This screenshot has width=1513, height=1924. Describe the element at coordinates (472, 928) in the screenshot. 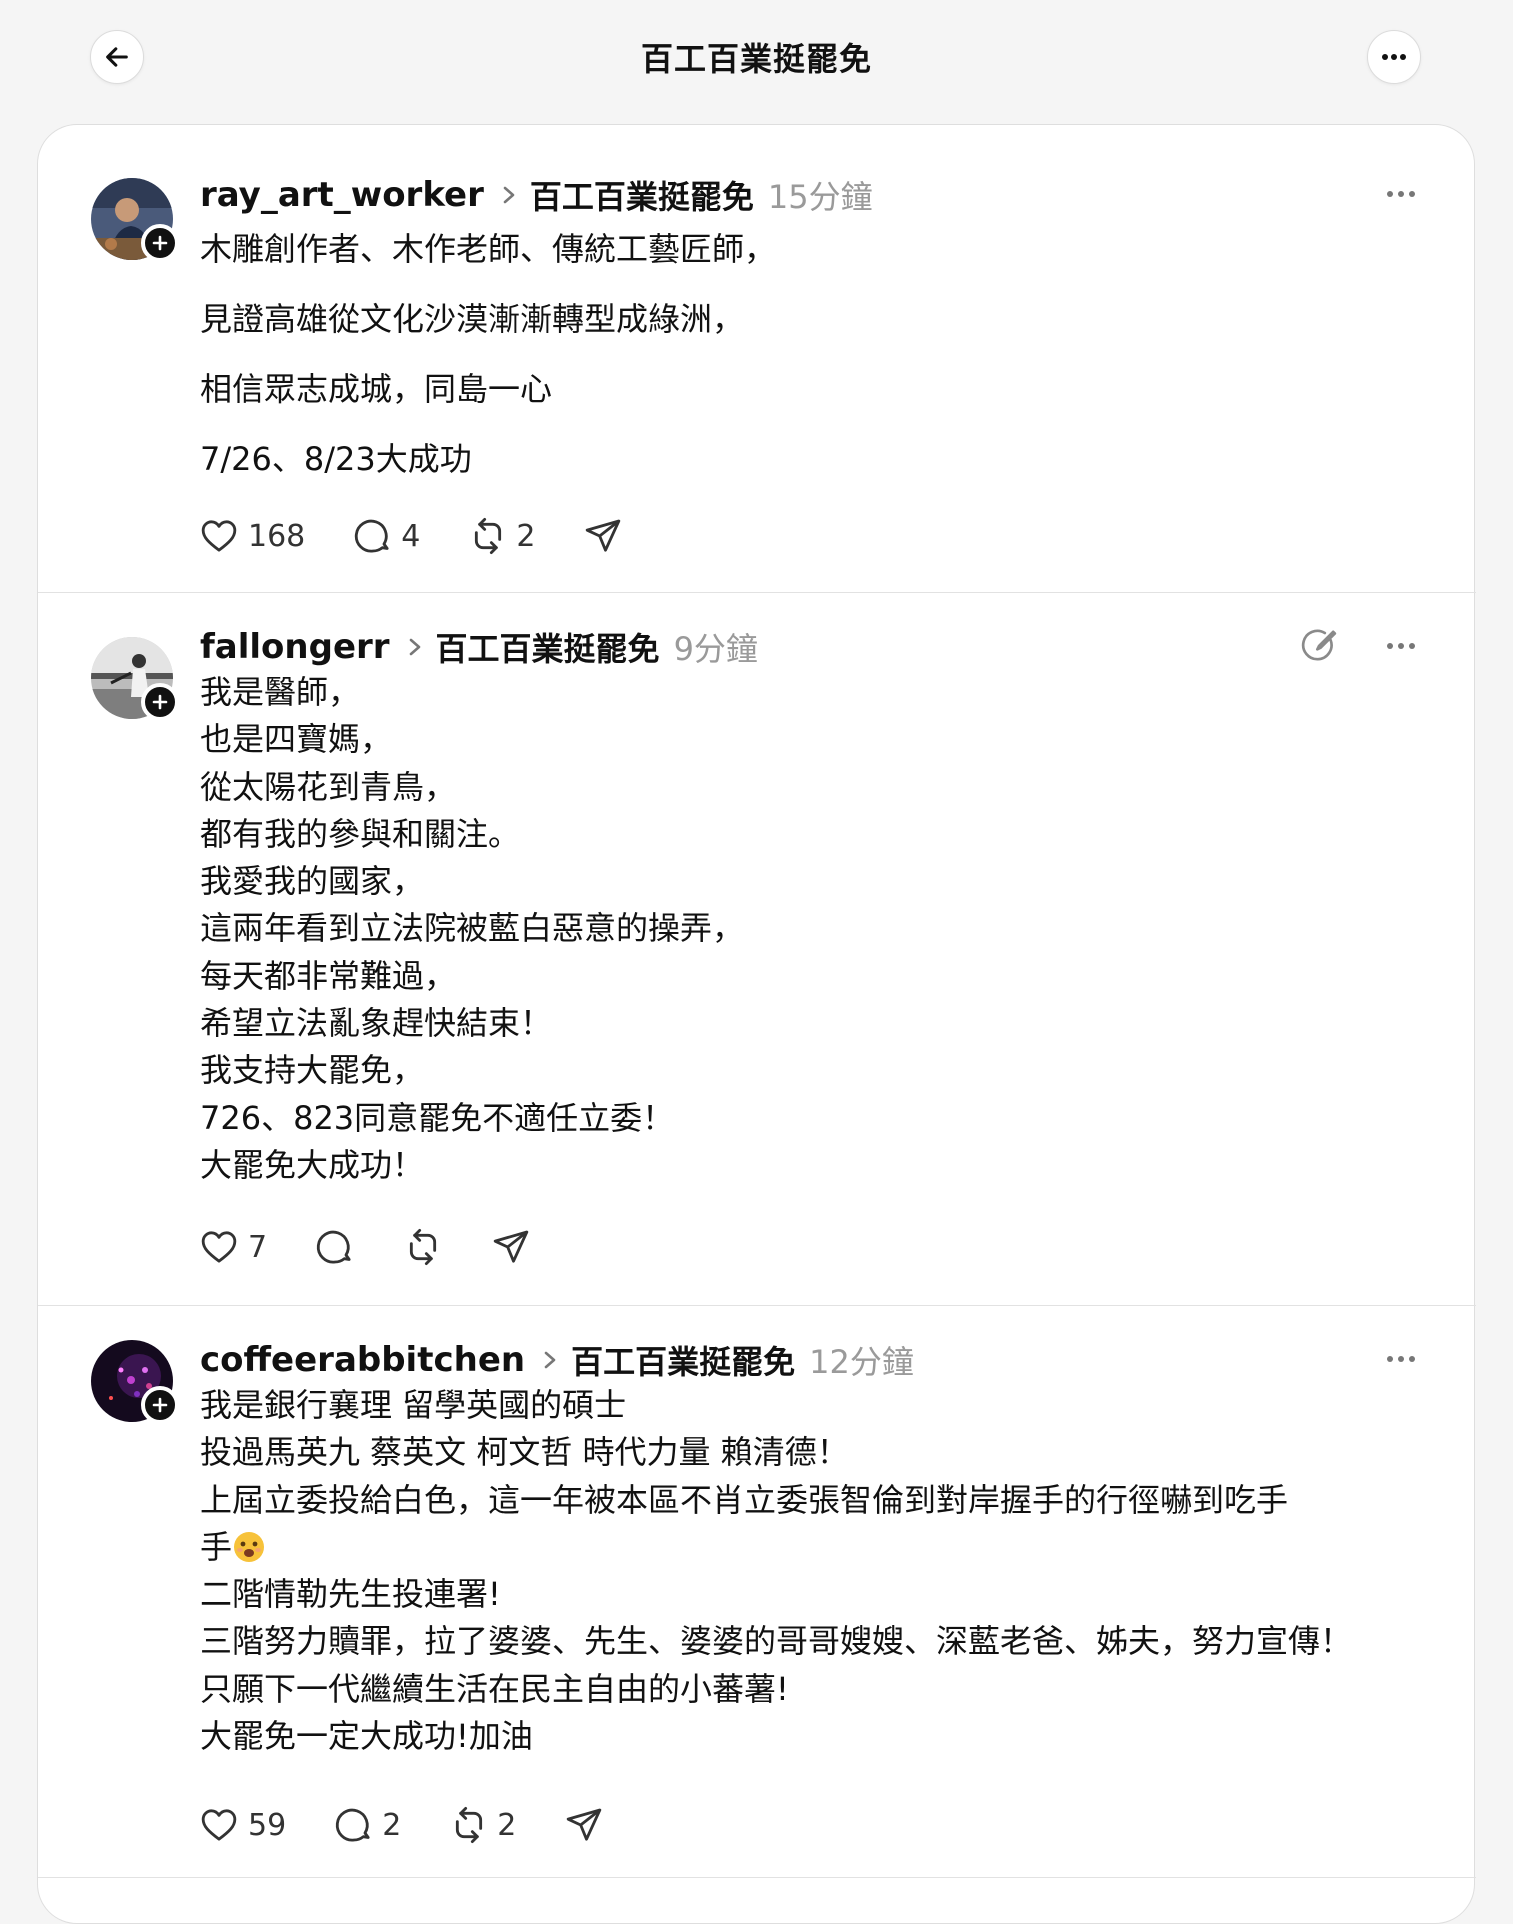

I see `post-line: 這兩年看到立法院被藍白惡意的操弄，` at that location.